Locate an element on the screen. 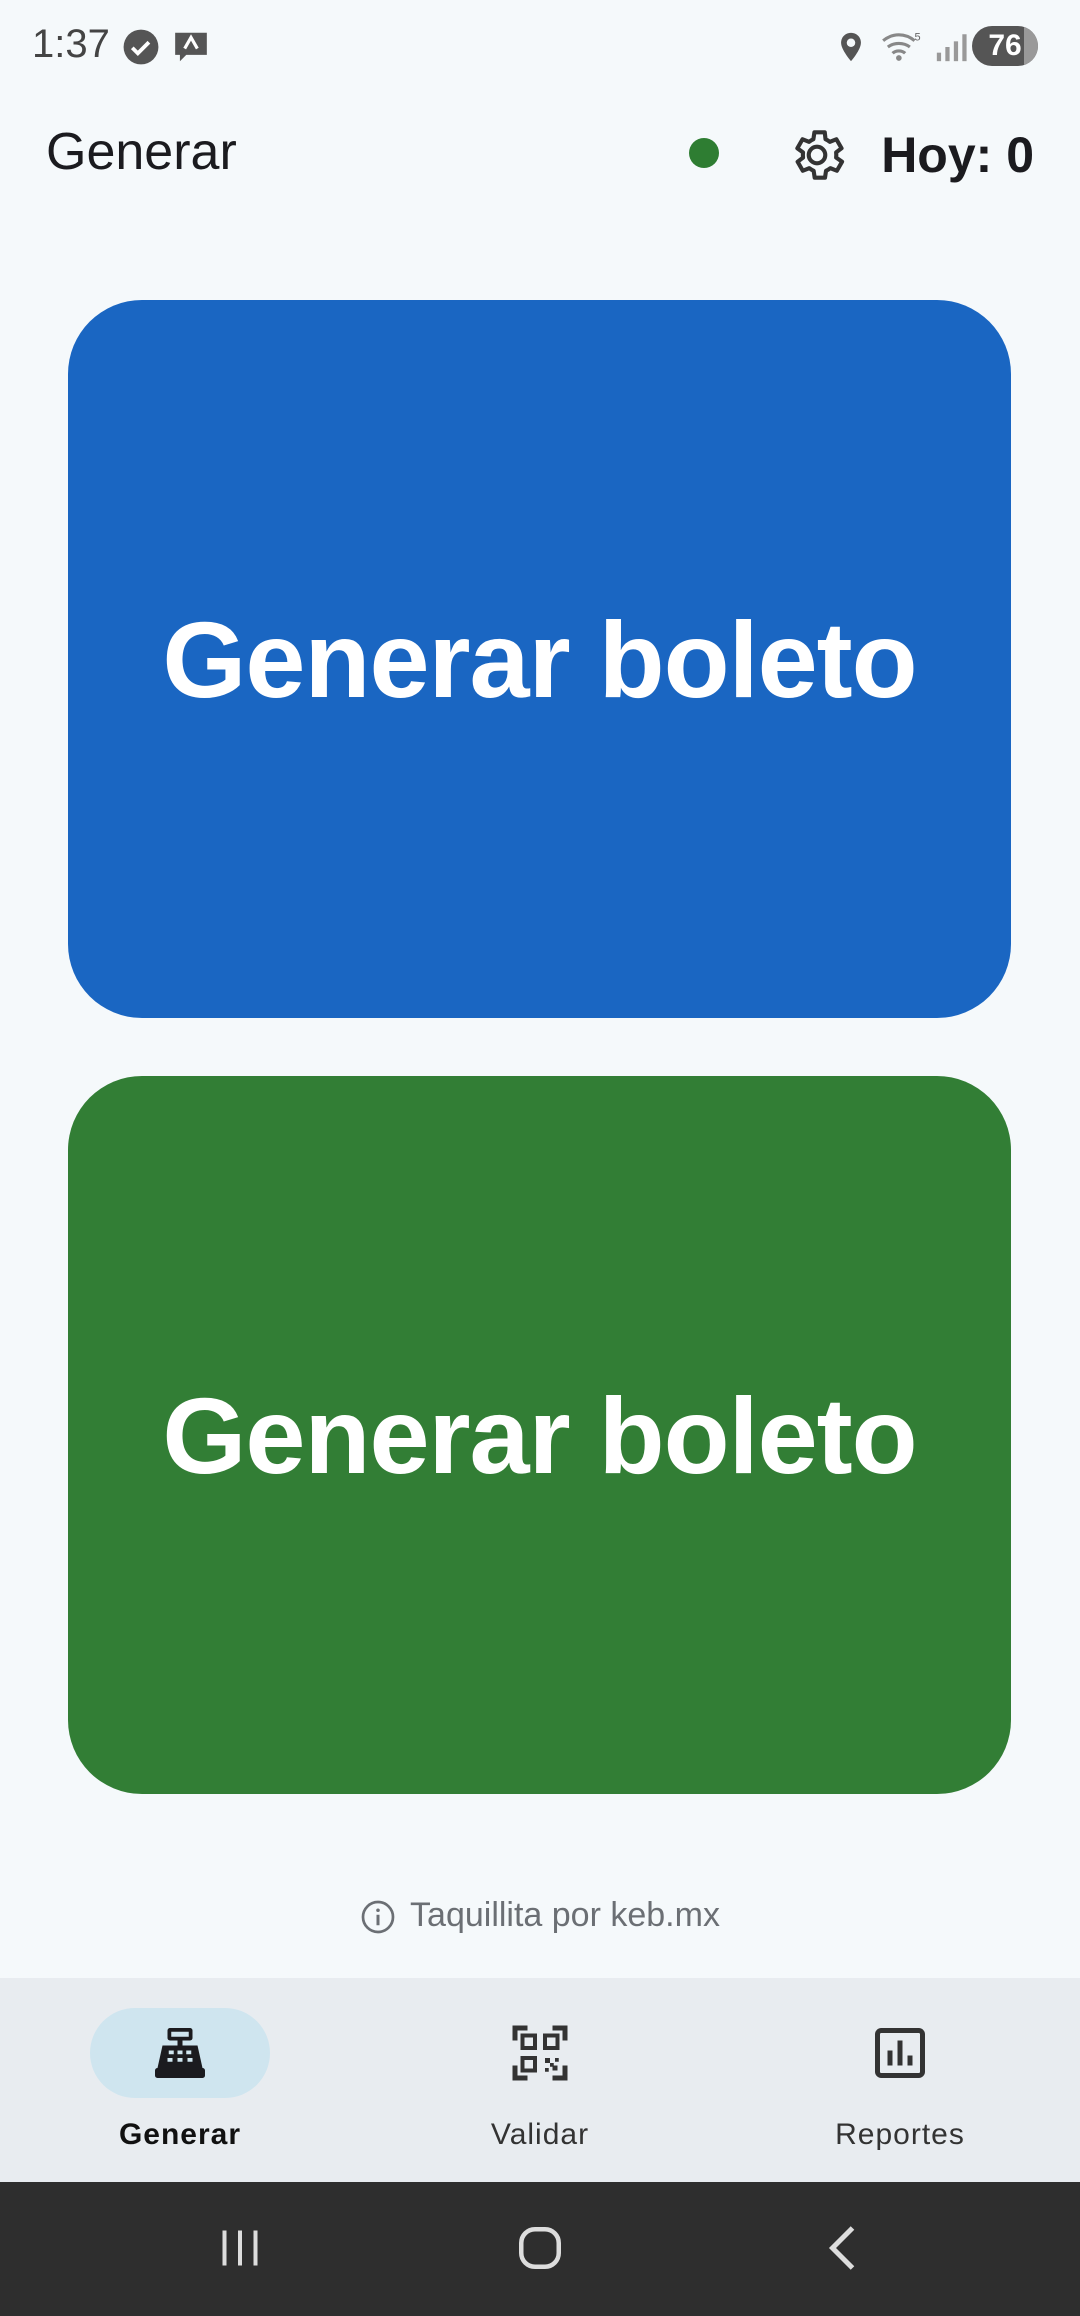  recent-apps-icon is located at coordinates (240, 2248).